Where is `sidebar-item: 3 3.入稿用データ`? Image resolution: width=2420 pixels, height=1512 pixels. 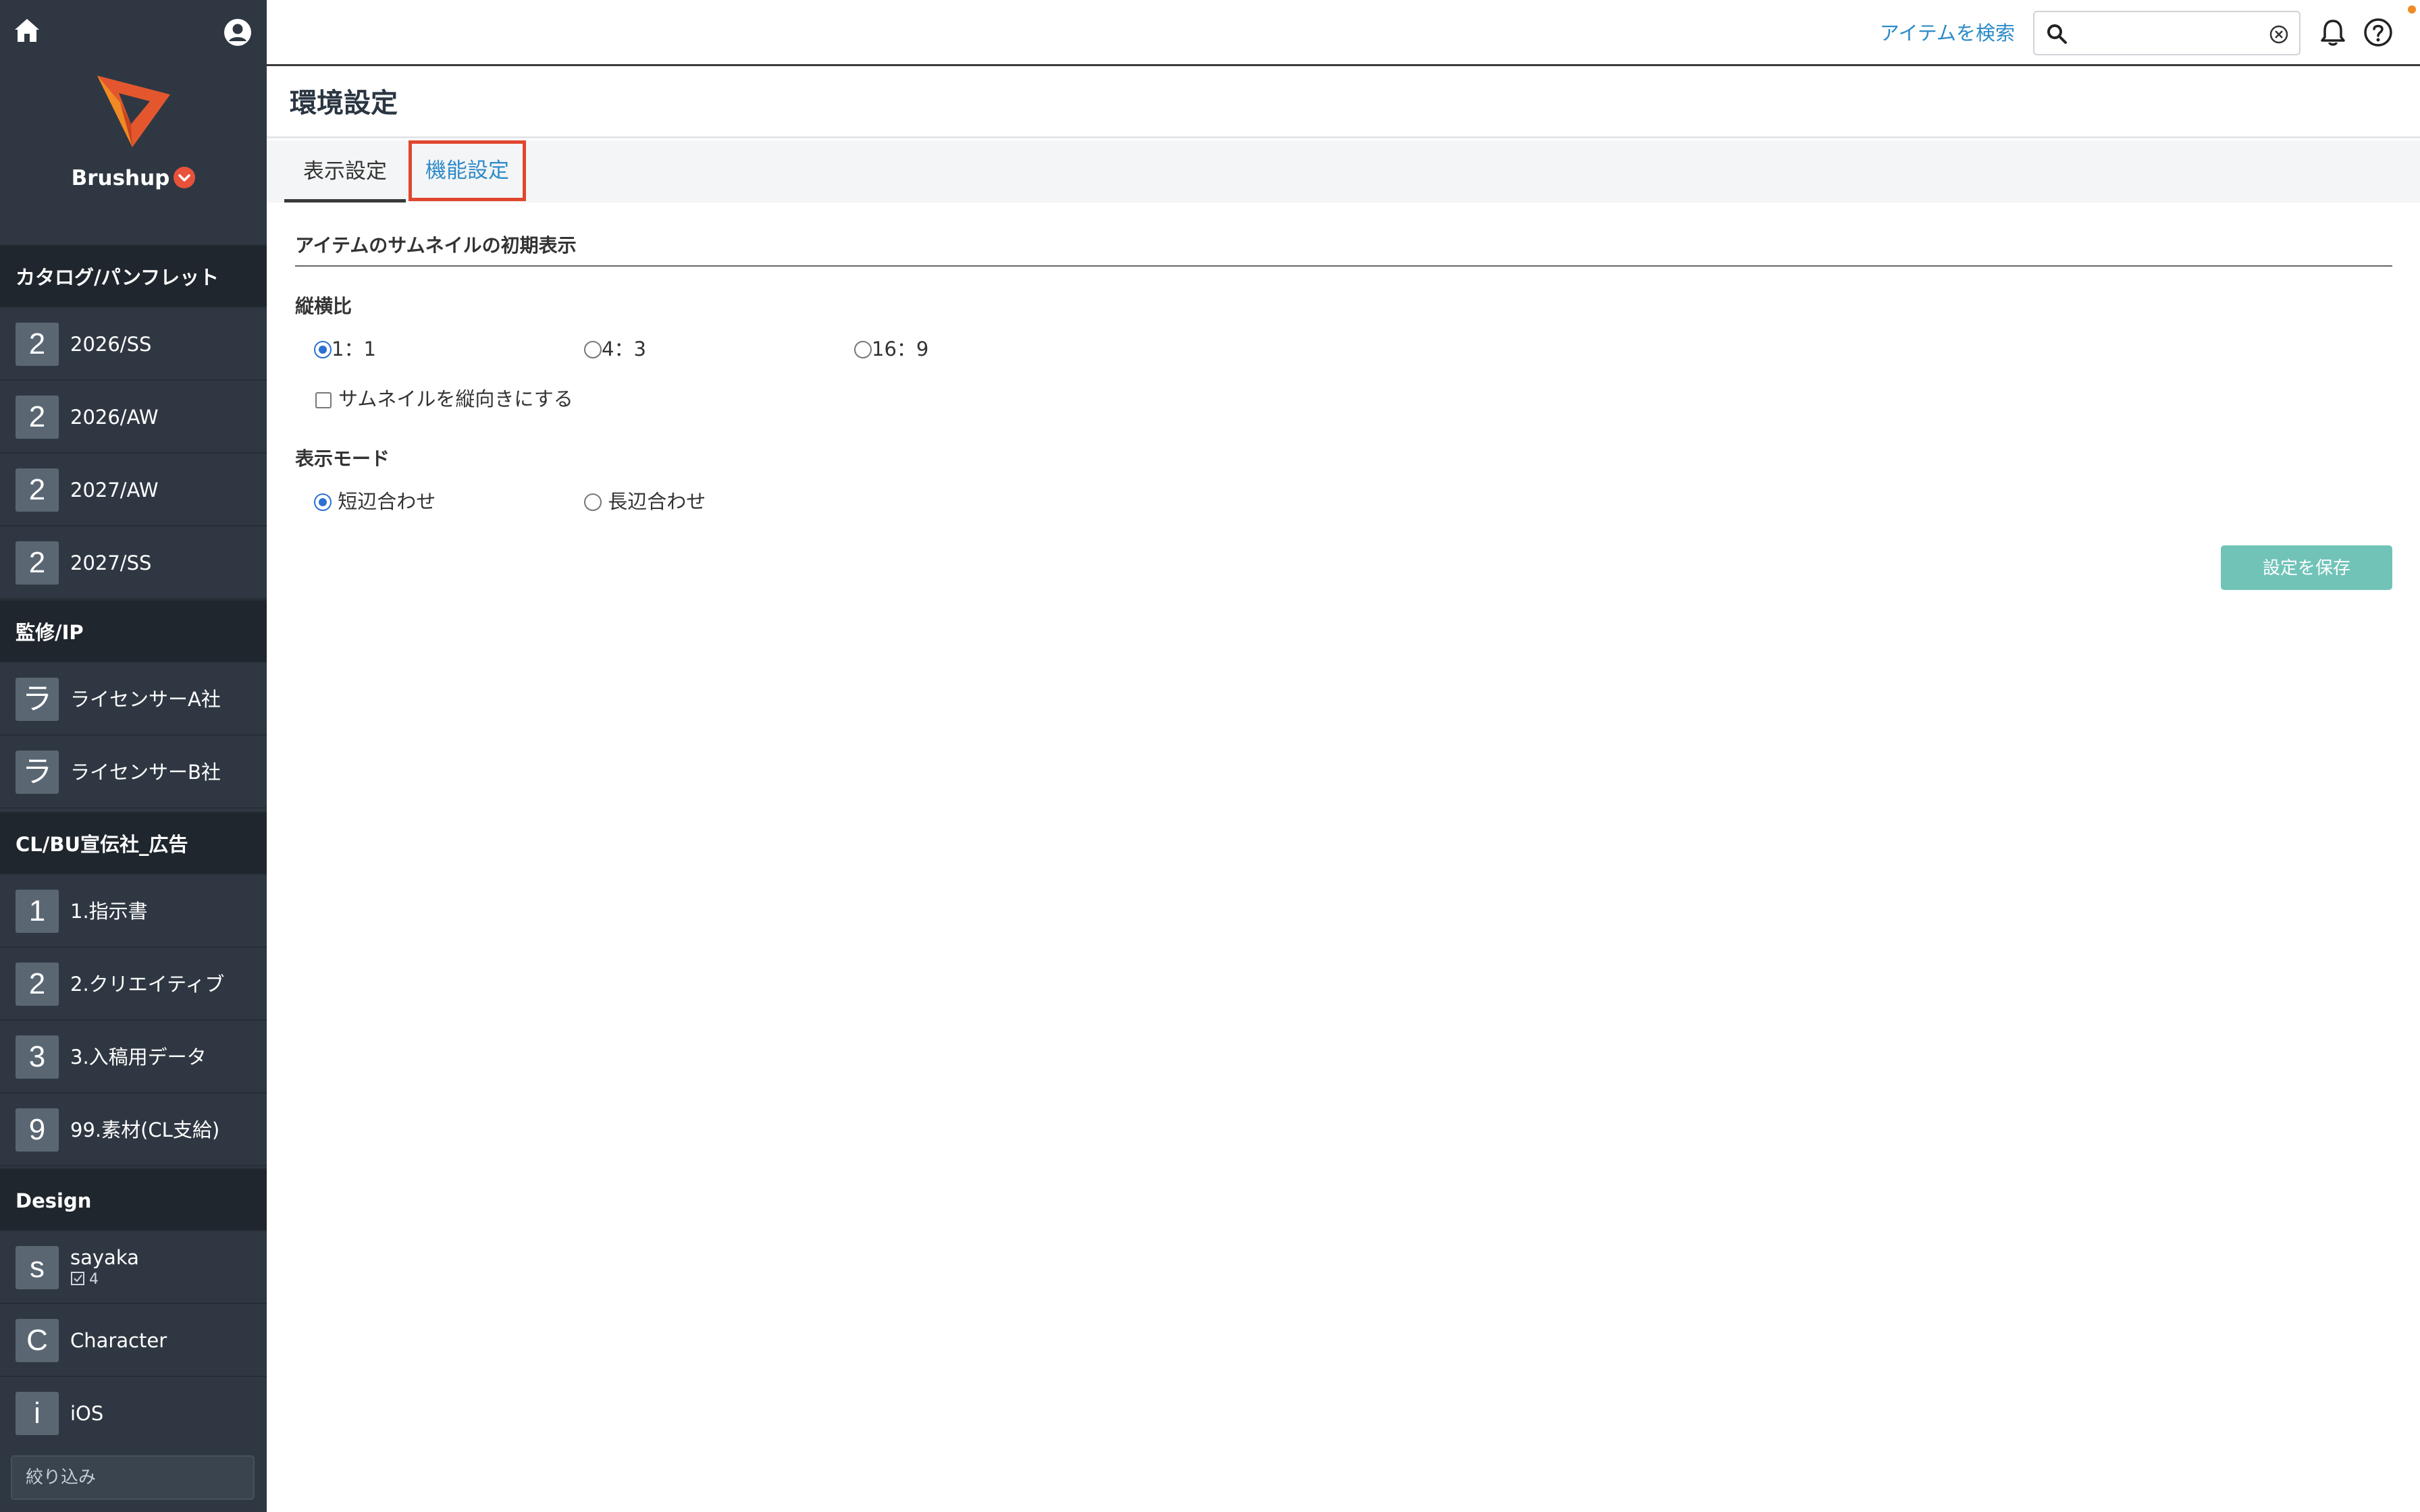 sidebar-item: 3 3.入稿用データ is located at coordinates (133, 1057).